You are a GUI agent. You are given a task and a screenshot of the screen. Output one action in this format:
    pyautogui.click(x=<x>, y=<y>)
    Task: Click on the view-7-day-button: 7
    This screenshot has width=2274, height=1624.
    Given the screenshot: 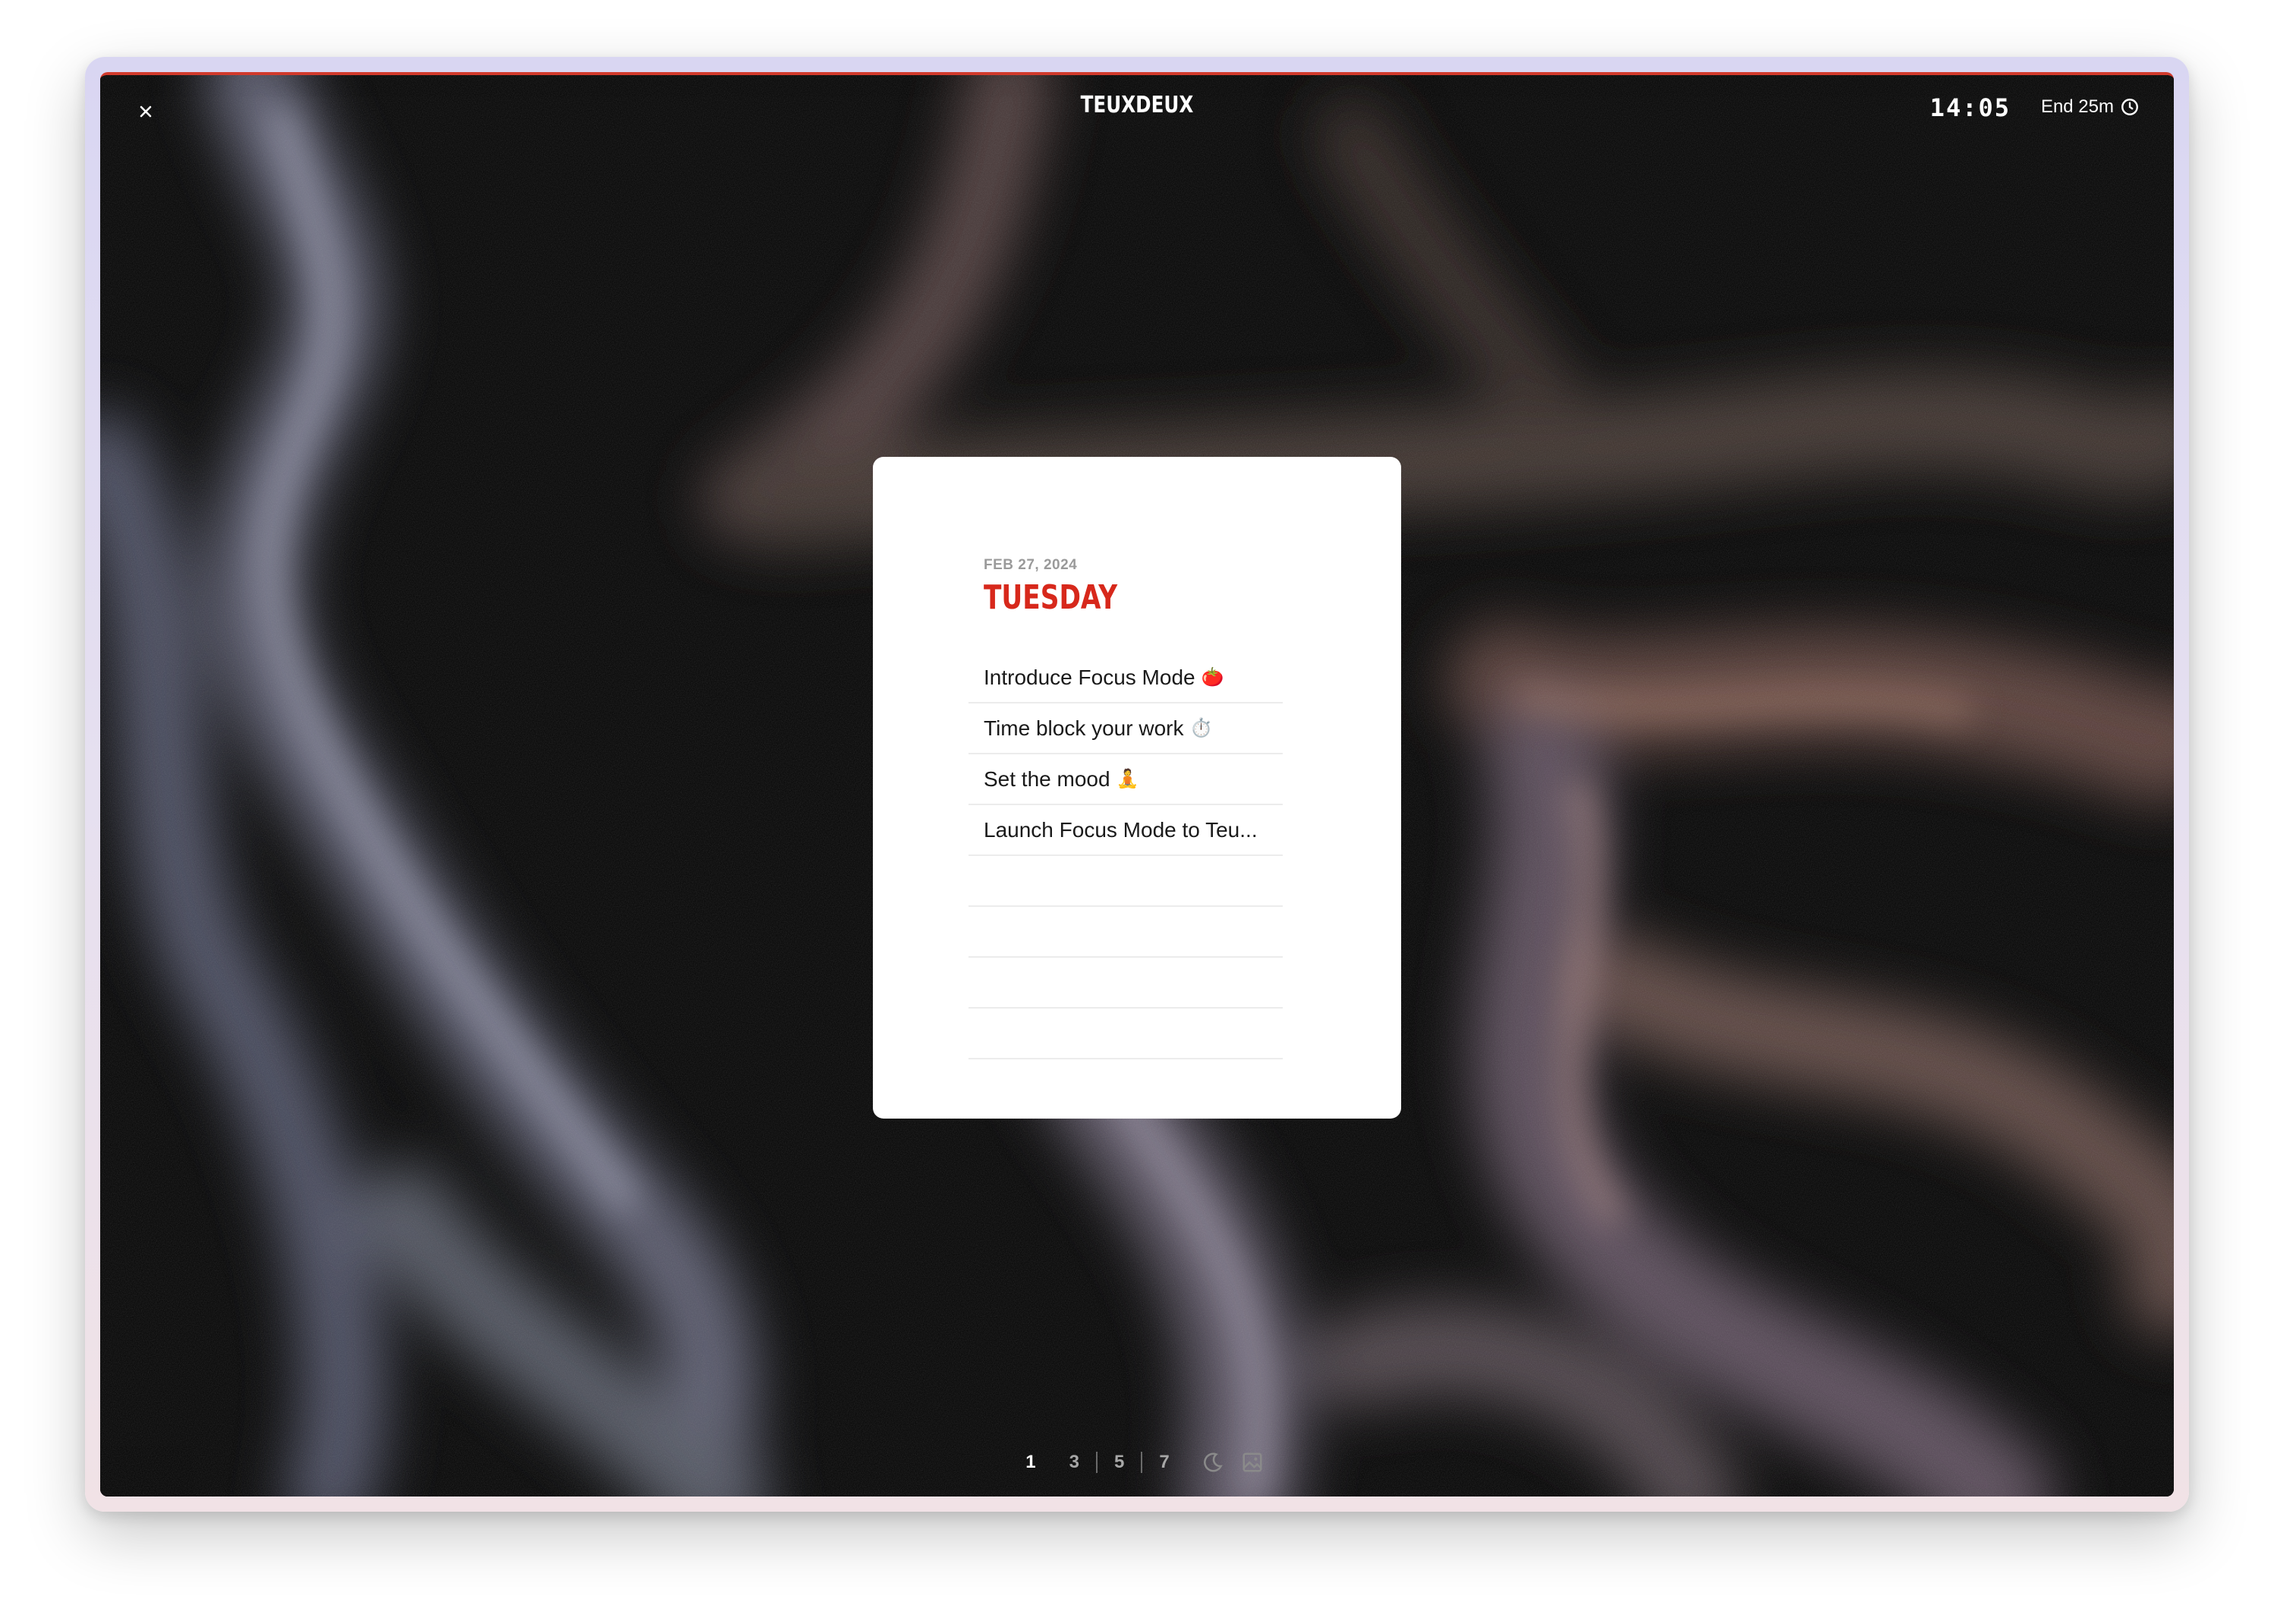 What is the action you would take?
    pyautogui.click(x=1164, y=1462)
    